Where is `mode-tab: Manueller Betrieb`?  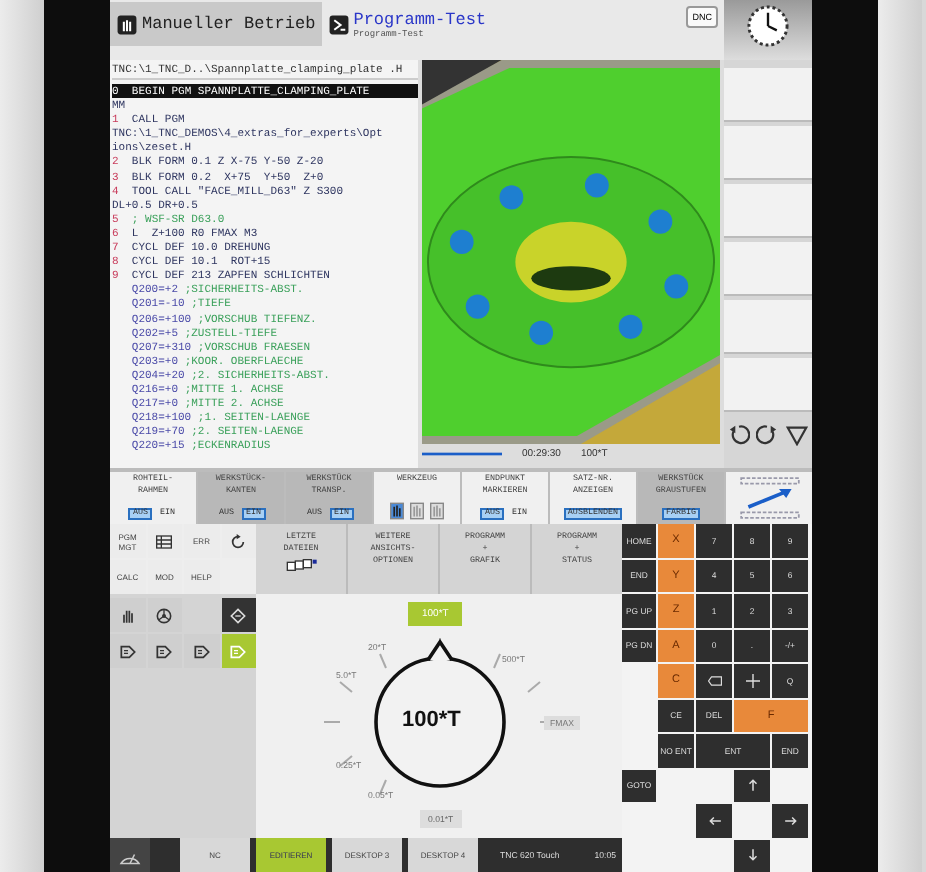
mode-tab: Manueller Betrieb is located at coordinates (216, 24).